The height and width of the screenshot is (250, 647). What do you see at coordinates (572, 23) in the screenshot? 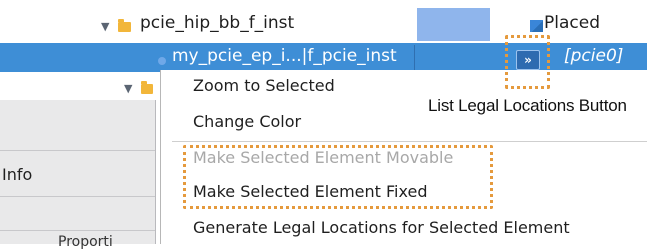
I see `status-text: Placed` at bounding box center [572, 23].